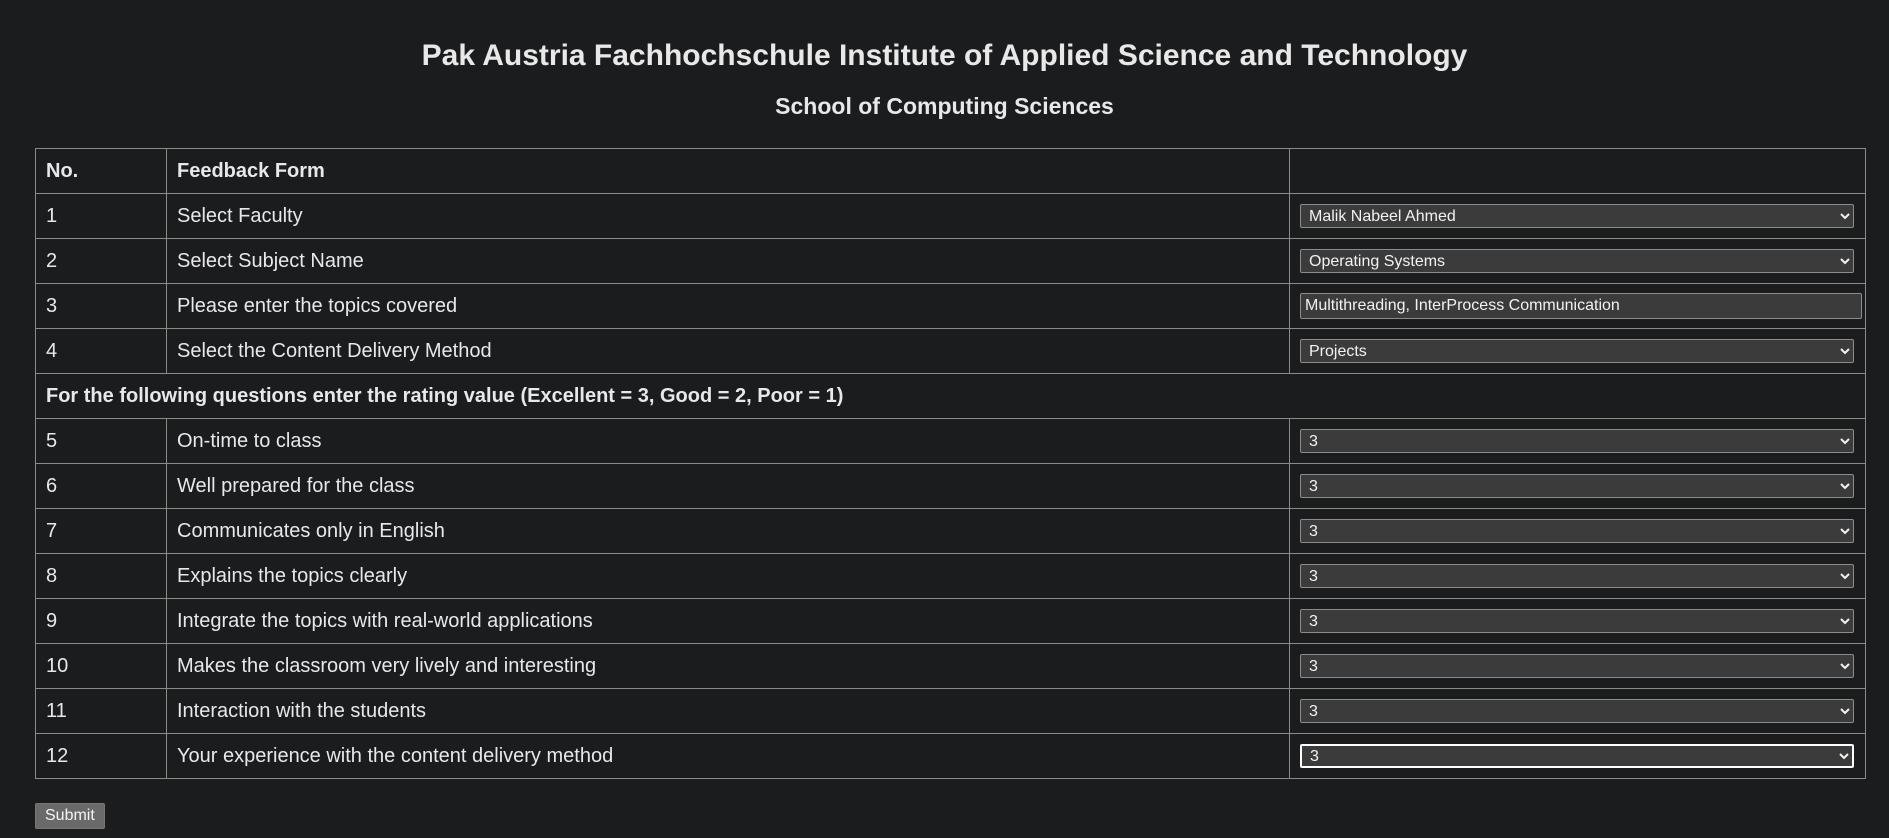 This screenshot has width=1889, height=838. What do you see at coordinates (944, 106) in the screenshot?
I see `school-subtitle: School of Computing Sciences` at bounding box center [944, 106].